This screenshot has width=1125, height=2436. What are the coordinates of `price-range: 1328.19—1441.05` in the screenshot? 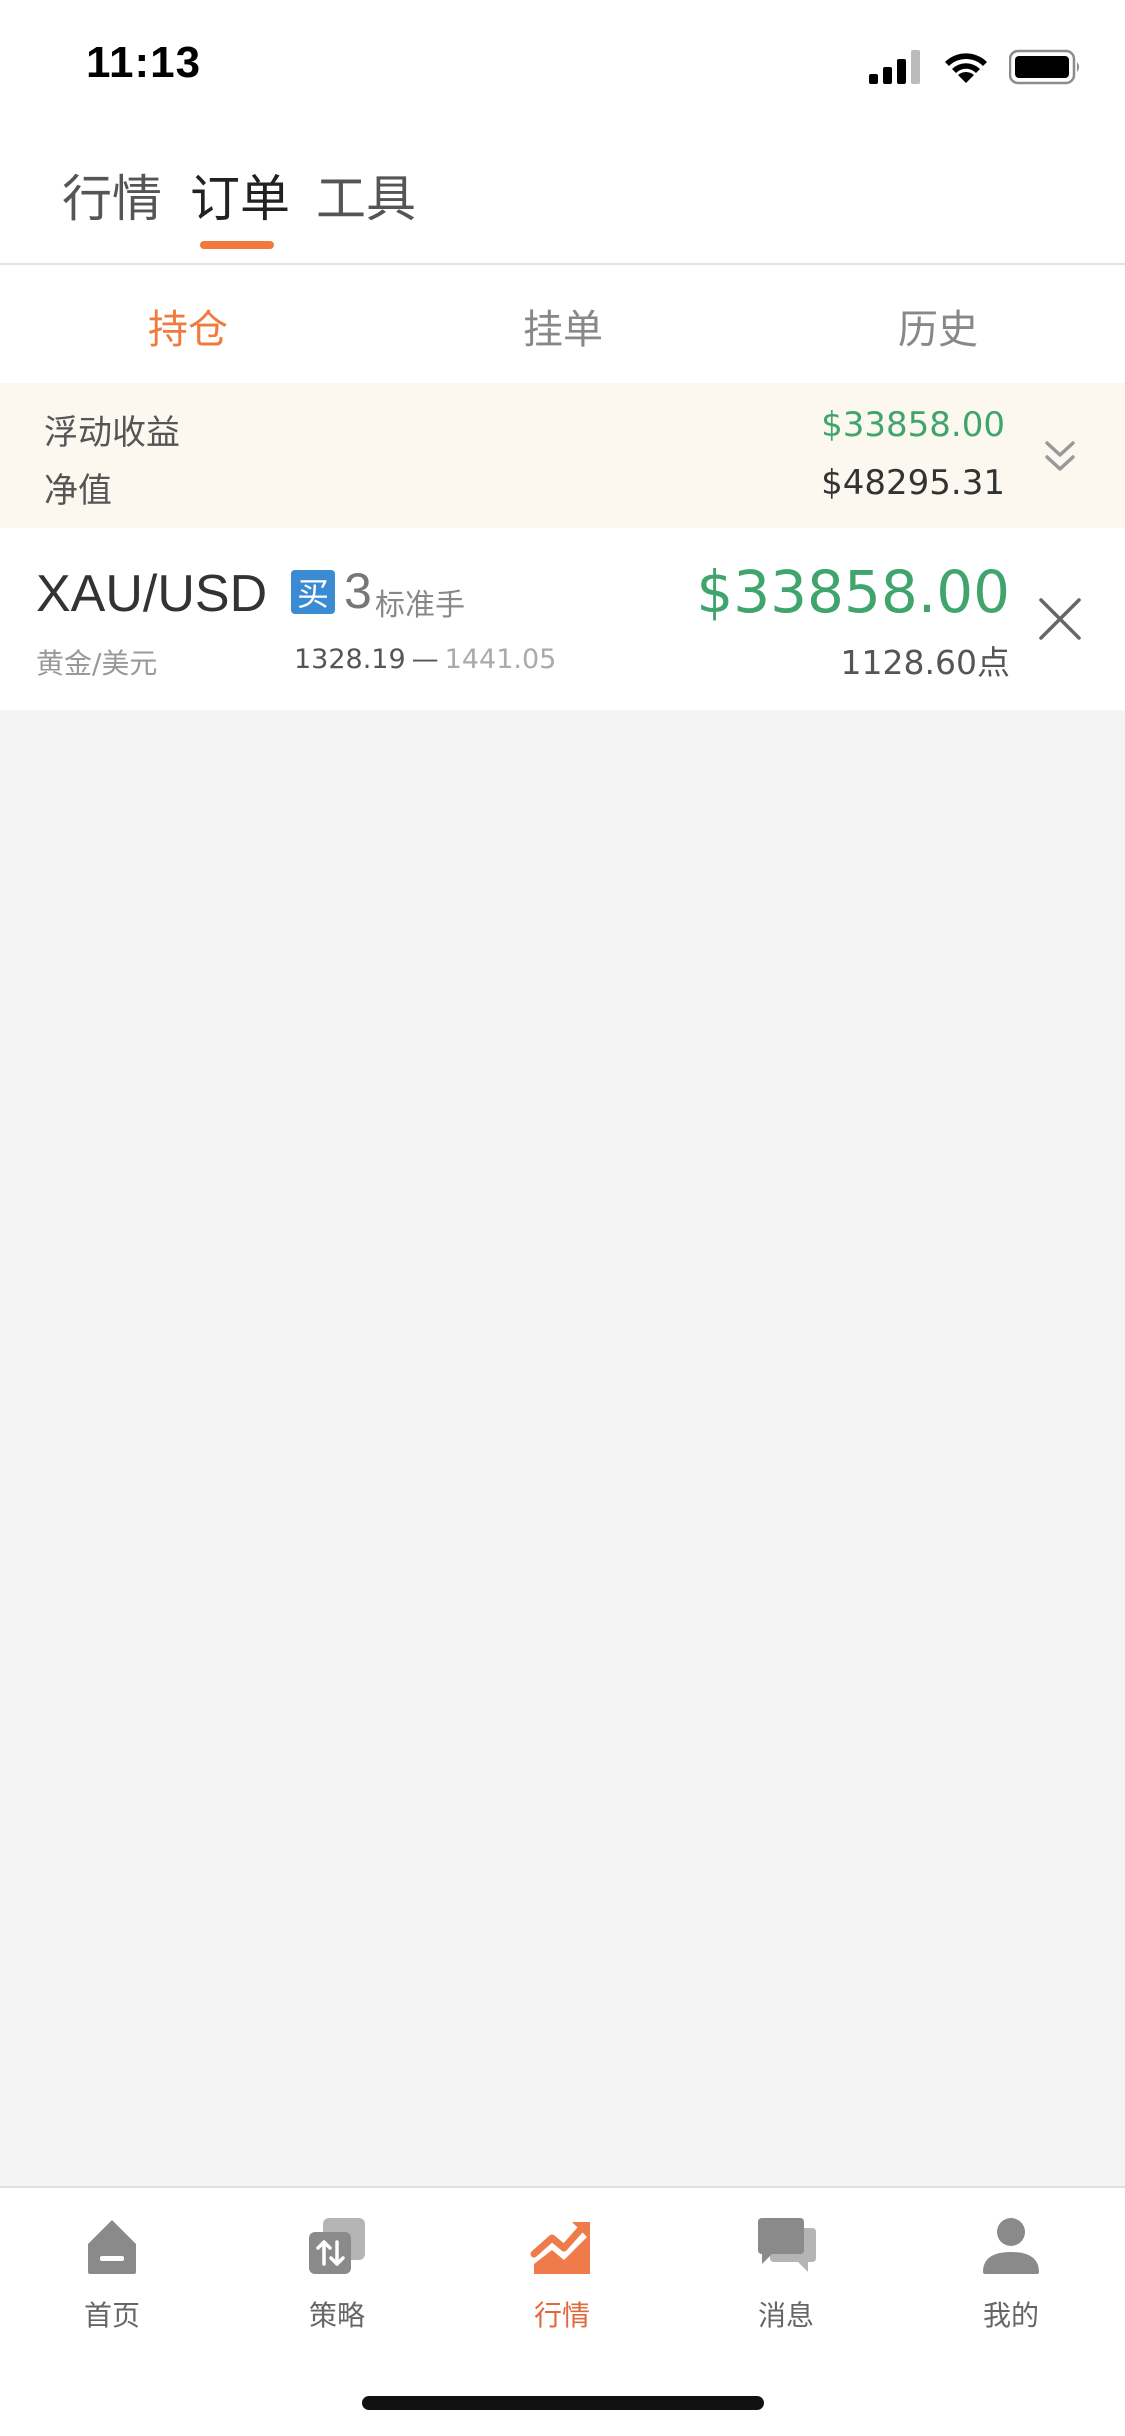 It's located at (425, 659).